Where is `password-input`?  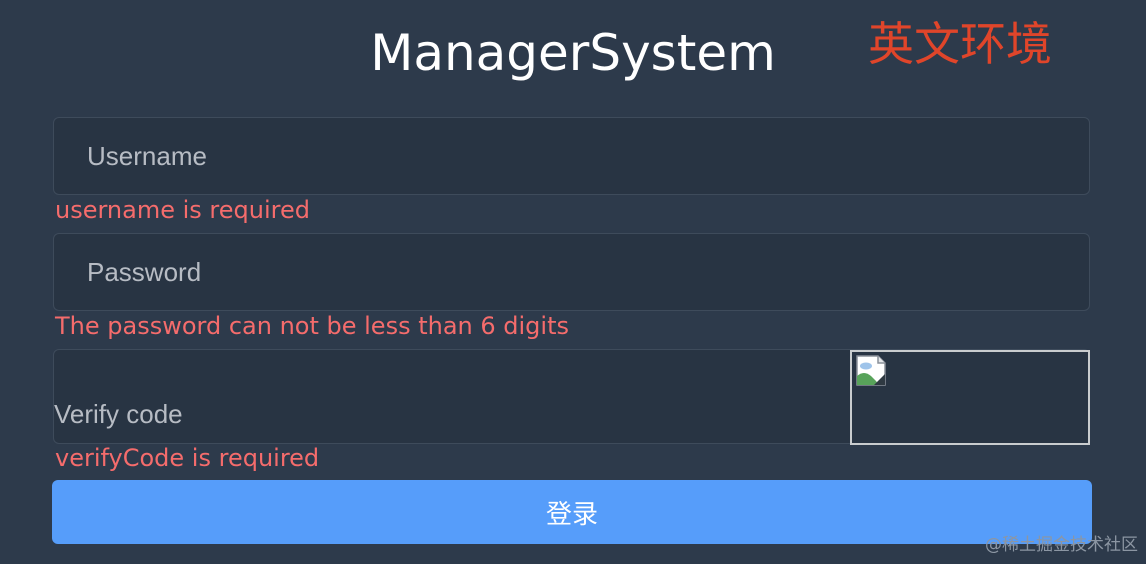 password-input is located at coordinates (571, 272).